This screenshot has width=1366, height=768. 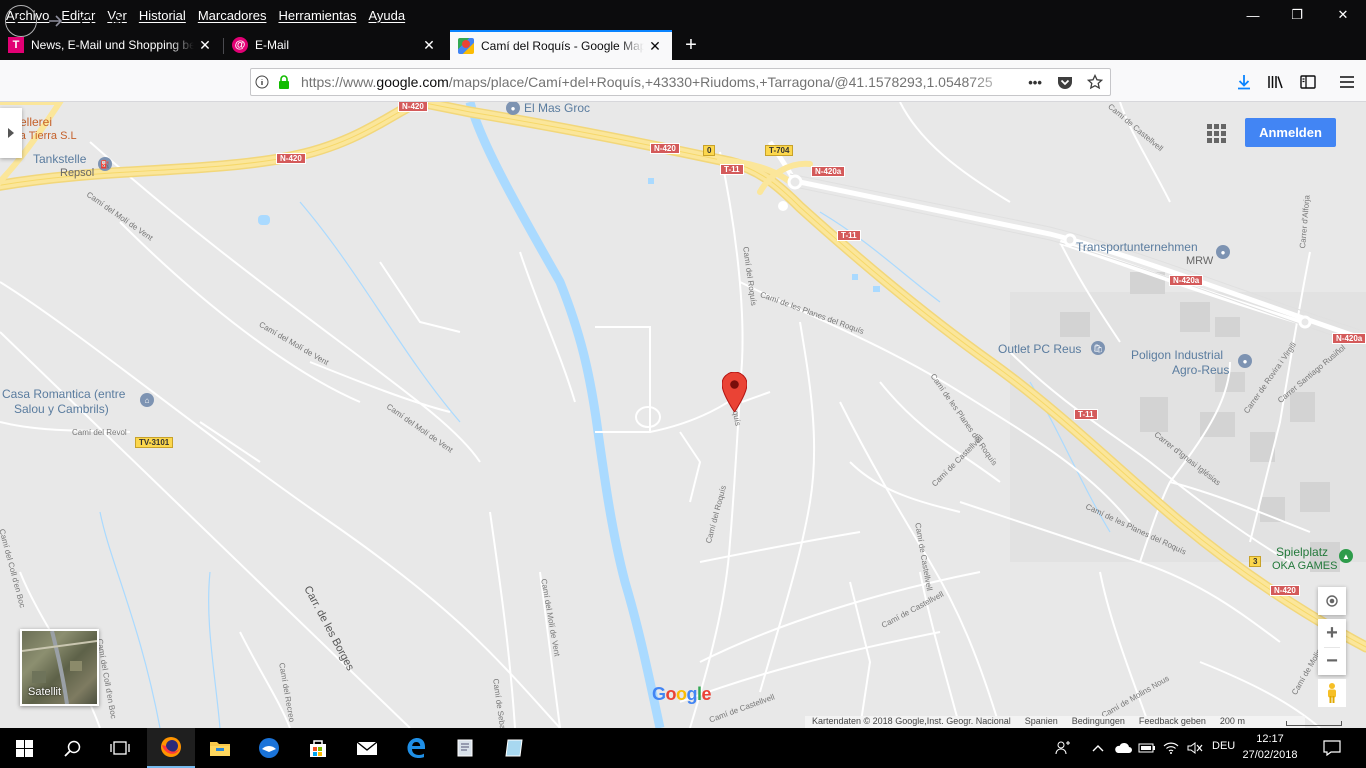 I want to click on scale-bar, so click(x=1314, y=723).